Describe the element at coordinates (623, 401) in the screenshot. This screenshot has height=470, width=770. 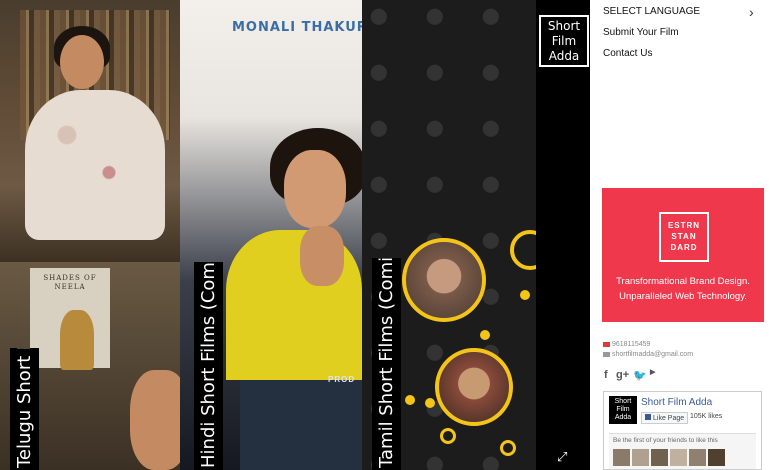
I see `fb-logo-line-1: Short` at that location.